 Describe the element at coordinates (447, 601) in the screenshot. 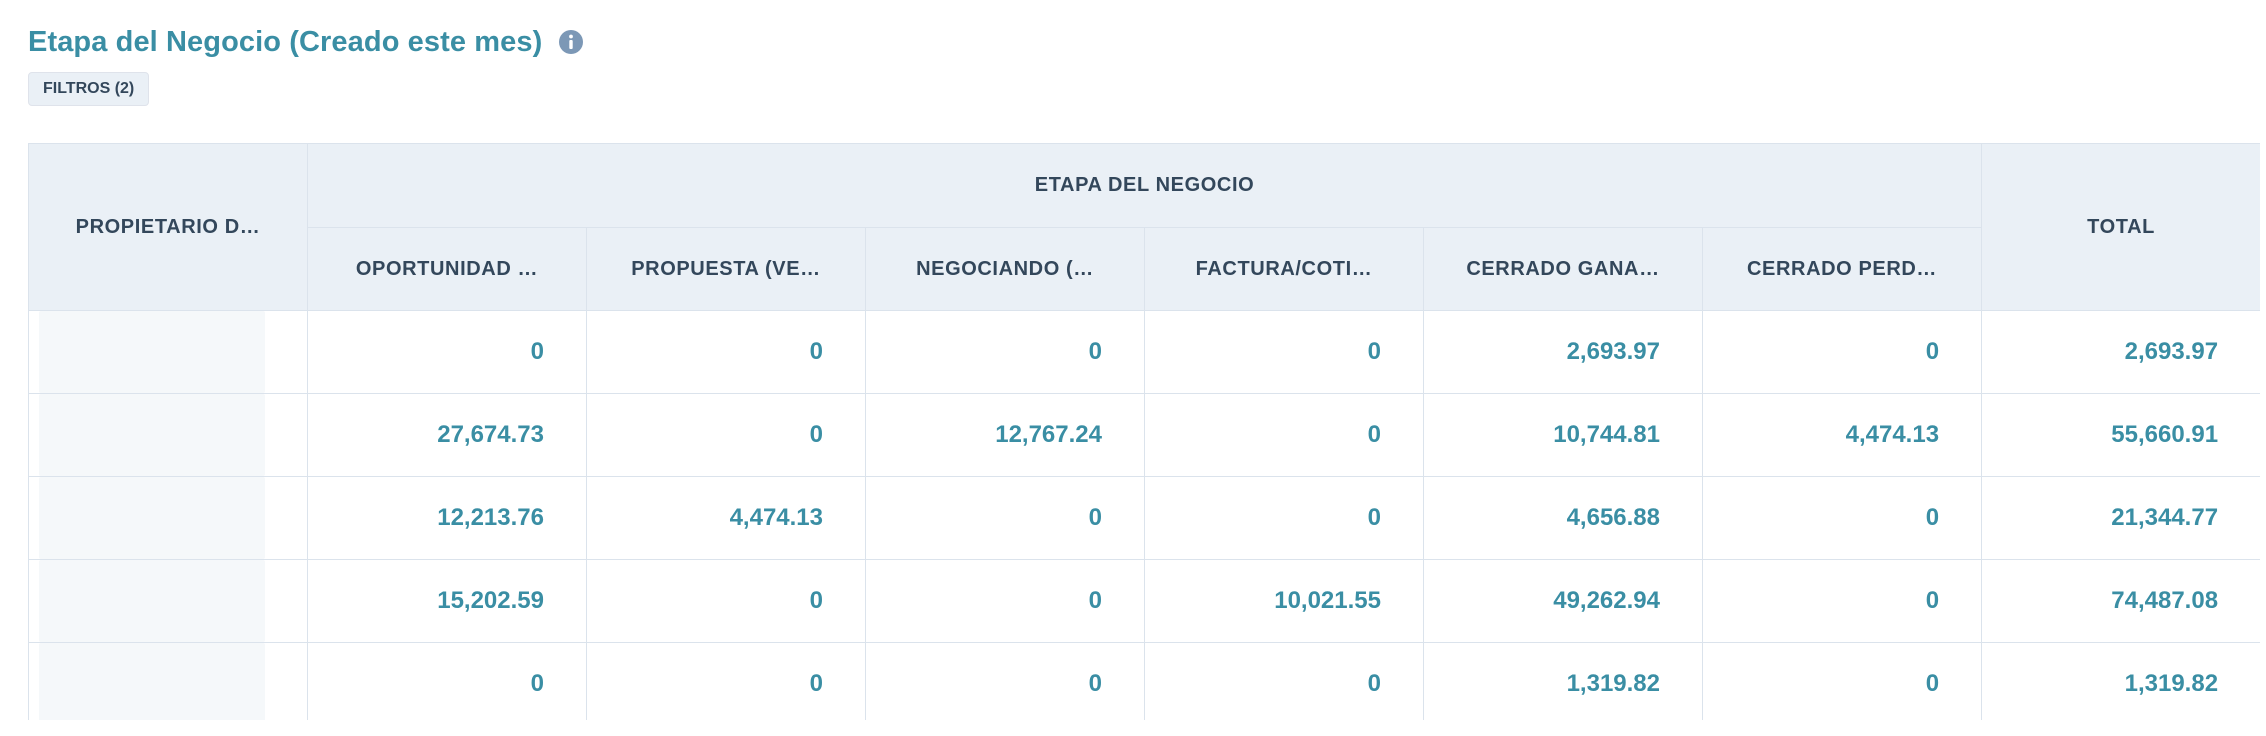

I see `value-cell: 15,202.59` at that location.